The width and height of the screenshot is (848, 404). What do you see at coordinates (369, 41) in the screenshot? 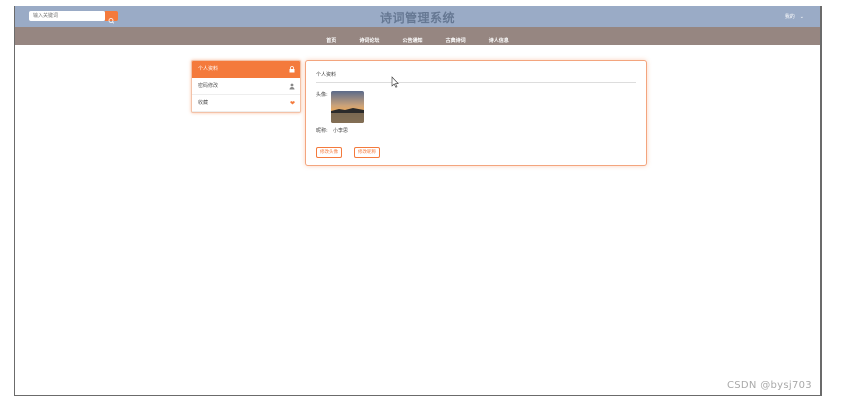
I see `nav-item-forum: 诗词论坛` at bounding box center [369, 41].